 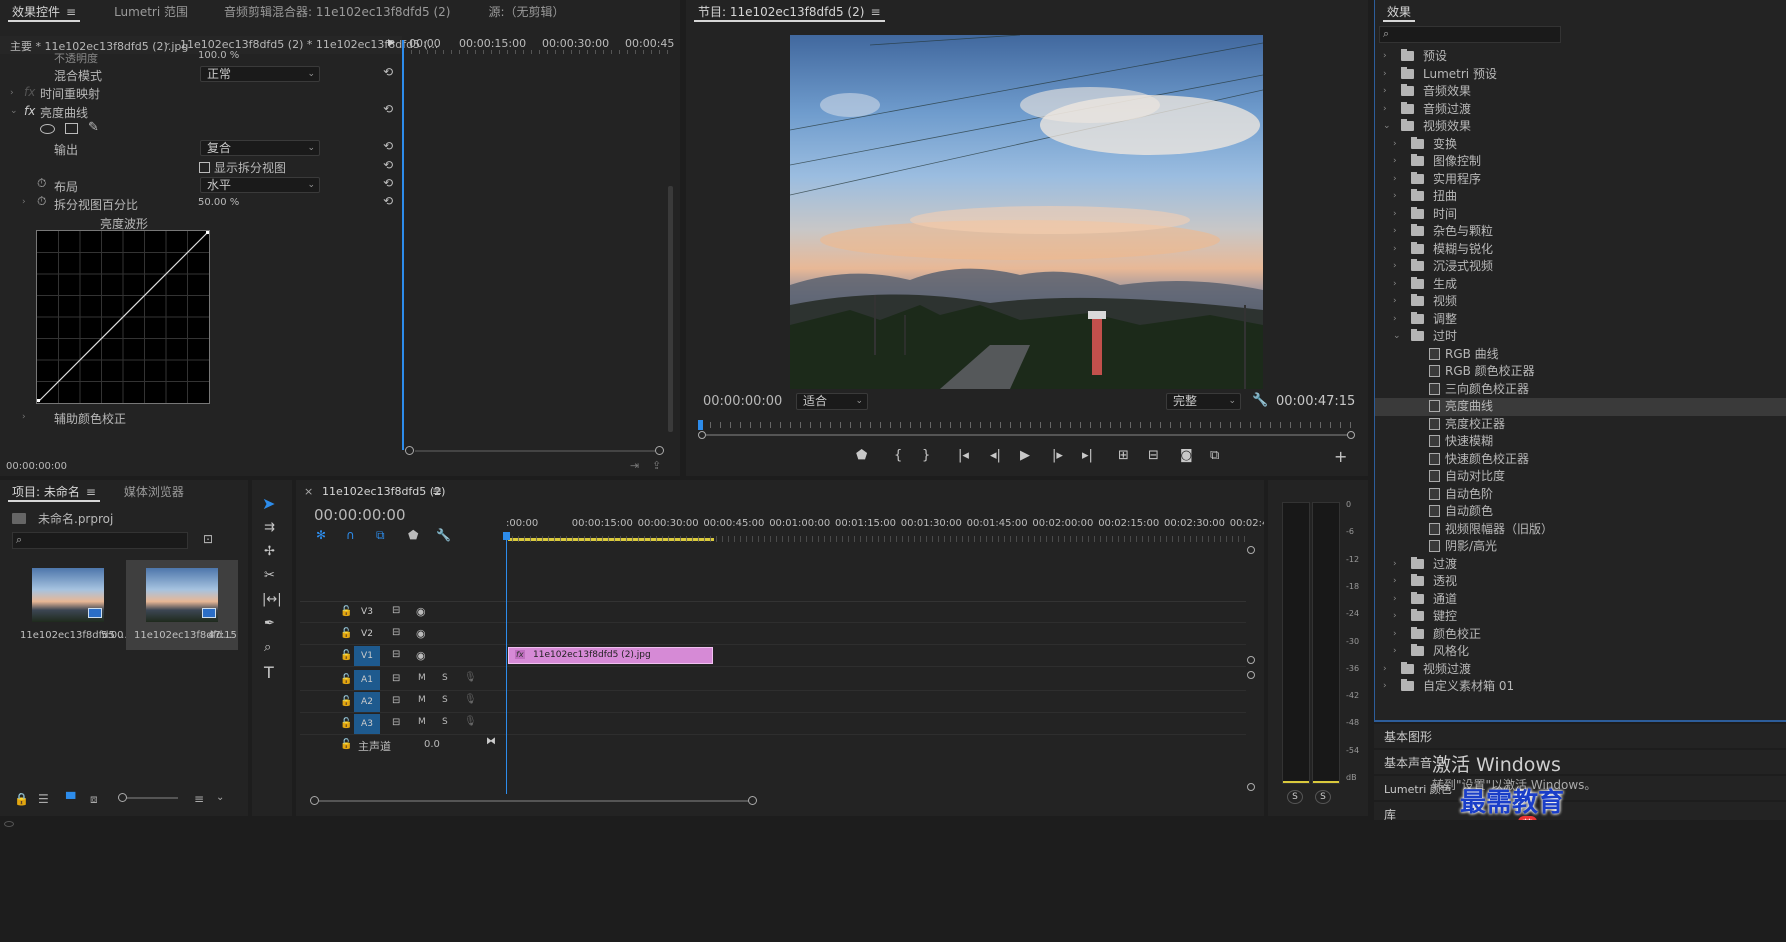 What do you see at coordinates (367, 680) in the screenshot?
I see `track-target-toggle: A1` at bounding box center [367, 680].